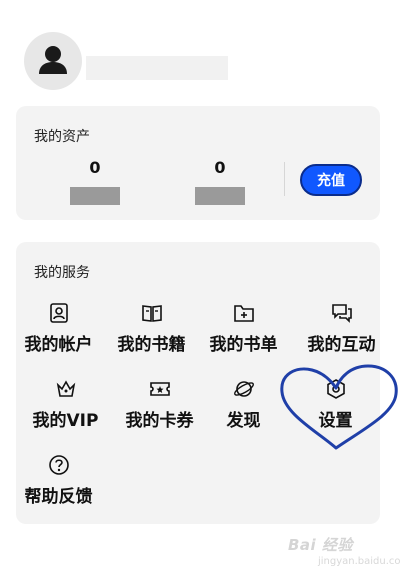 The width and height of the screenshot is (400, 581). I want to click on planet-icon, so click(243, 389).